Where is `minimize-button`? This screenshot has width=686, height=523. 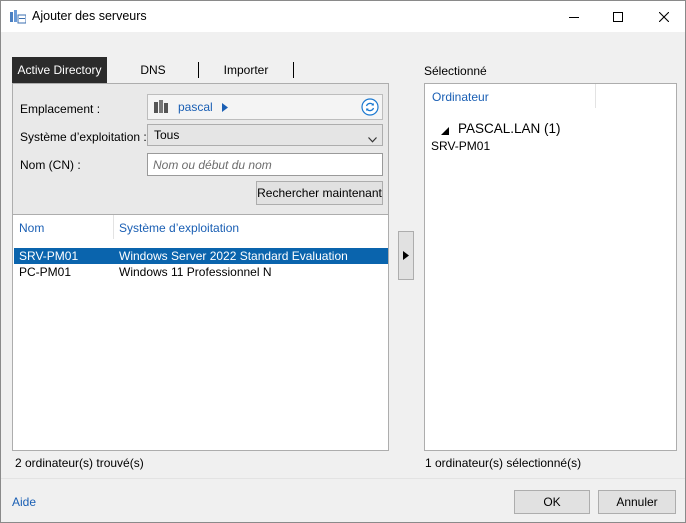
minimize-button is located at coordinates (574, 16).